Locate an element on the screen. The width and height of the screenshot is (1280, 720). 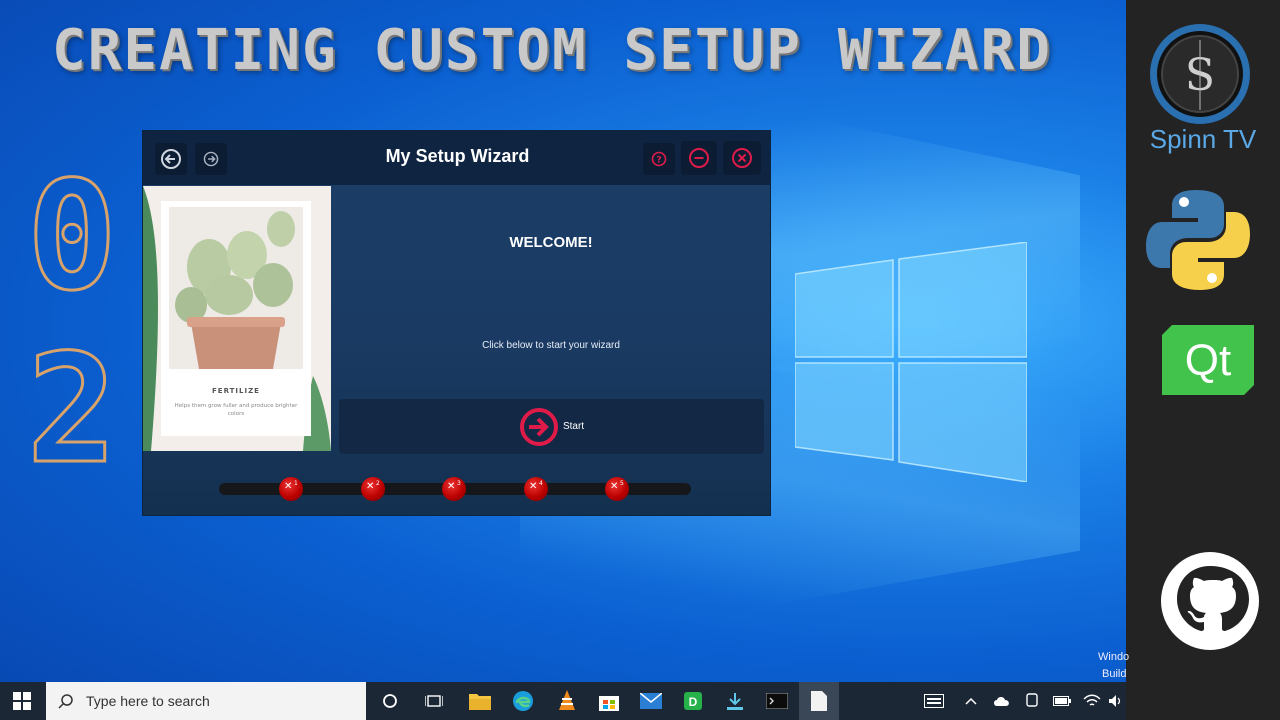
file-explorer-button is located at coordinates (480, 701).